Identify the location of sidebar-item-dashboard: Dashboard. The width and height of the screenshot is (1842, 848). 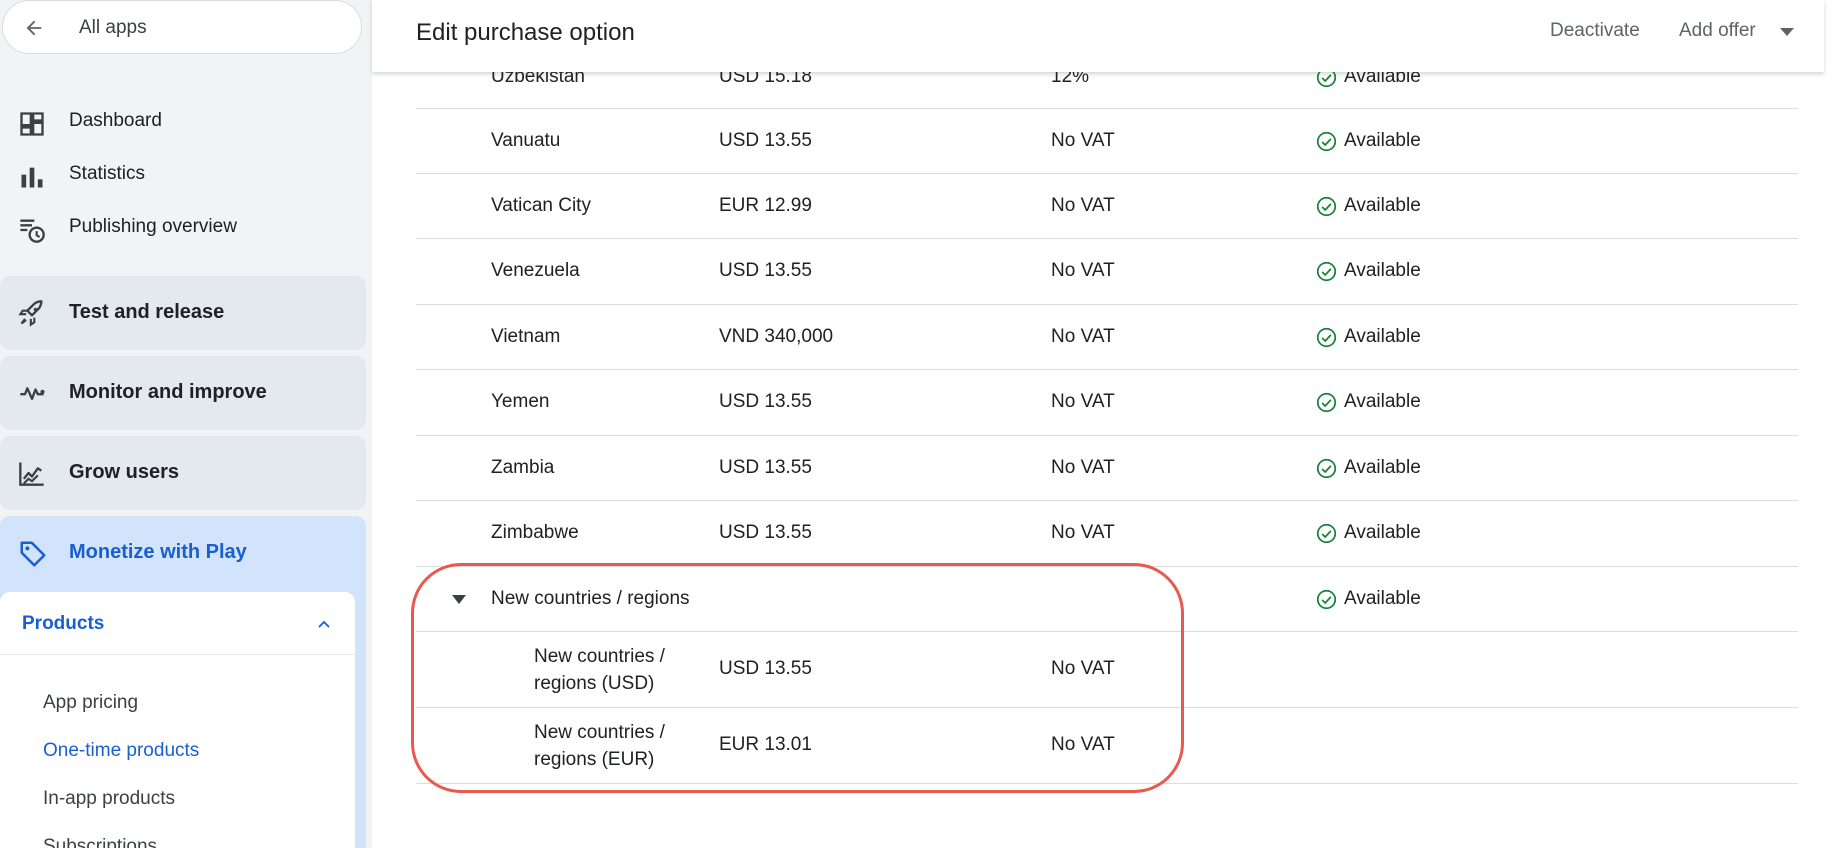
(183, 122).